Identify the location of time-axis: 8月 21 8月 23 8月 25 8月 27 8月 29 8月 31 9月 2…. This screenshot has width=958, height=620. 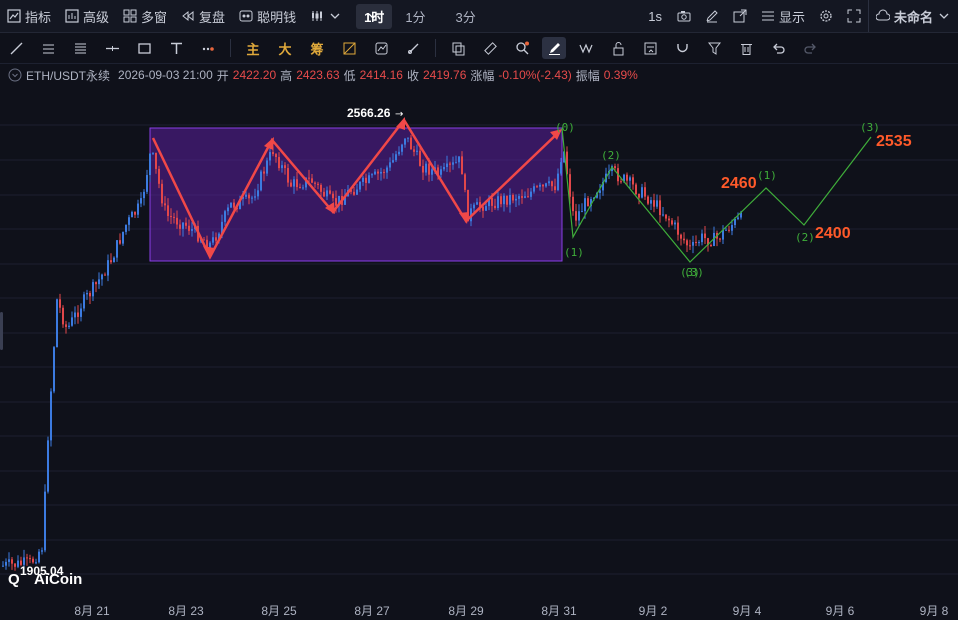
(479, 609).